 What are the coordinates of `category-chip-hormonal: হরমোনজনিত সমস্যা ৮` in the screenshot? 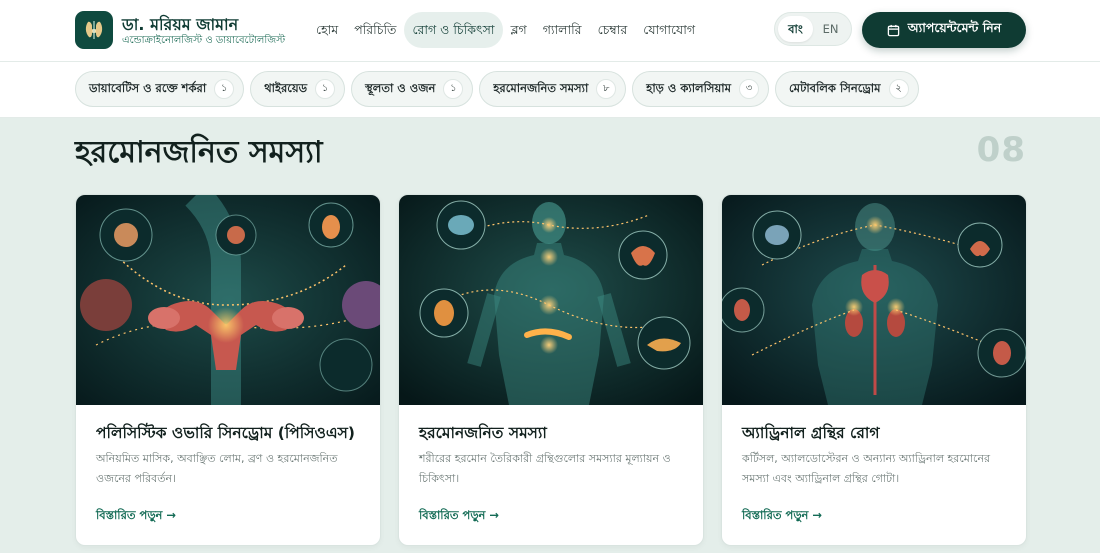 It's located at (553, 89).